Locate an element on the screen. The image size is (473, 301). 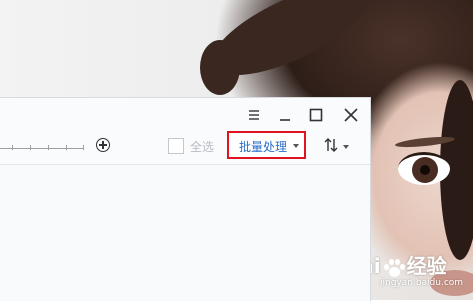
select-all-checkbox is located at coordinates (176, 146).